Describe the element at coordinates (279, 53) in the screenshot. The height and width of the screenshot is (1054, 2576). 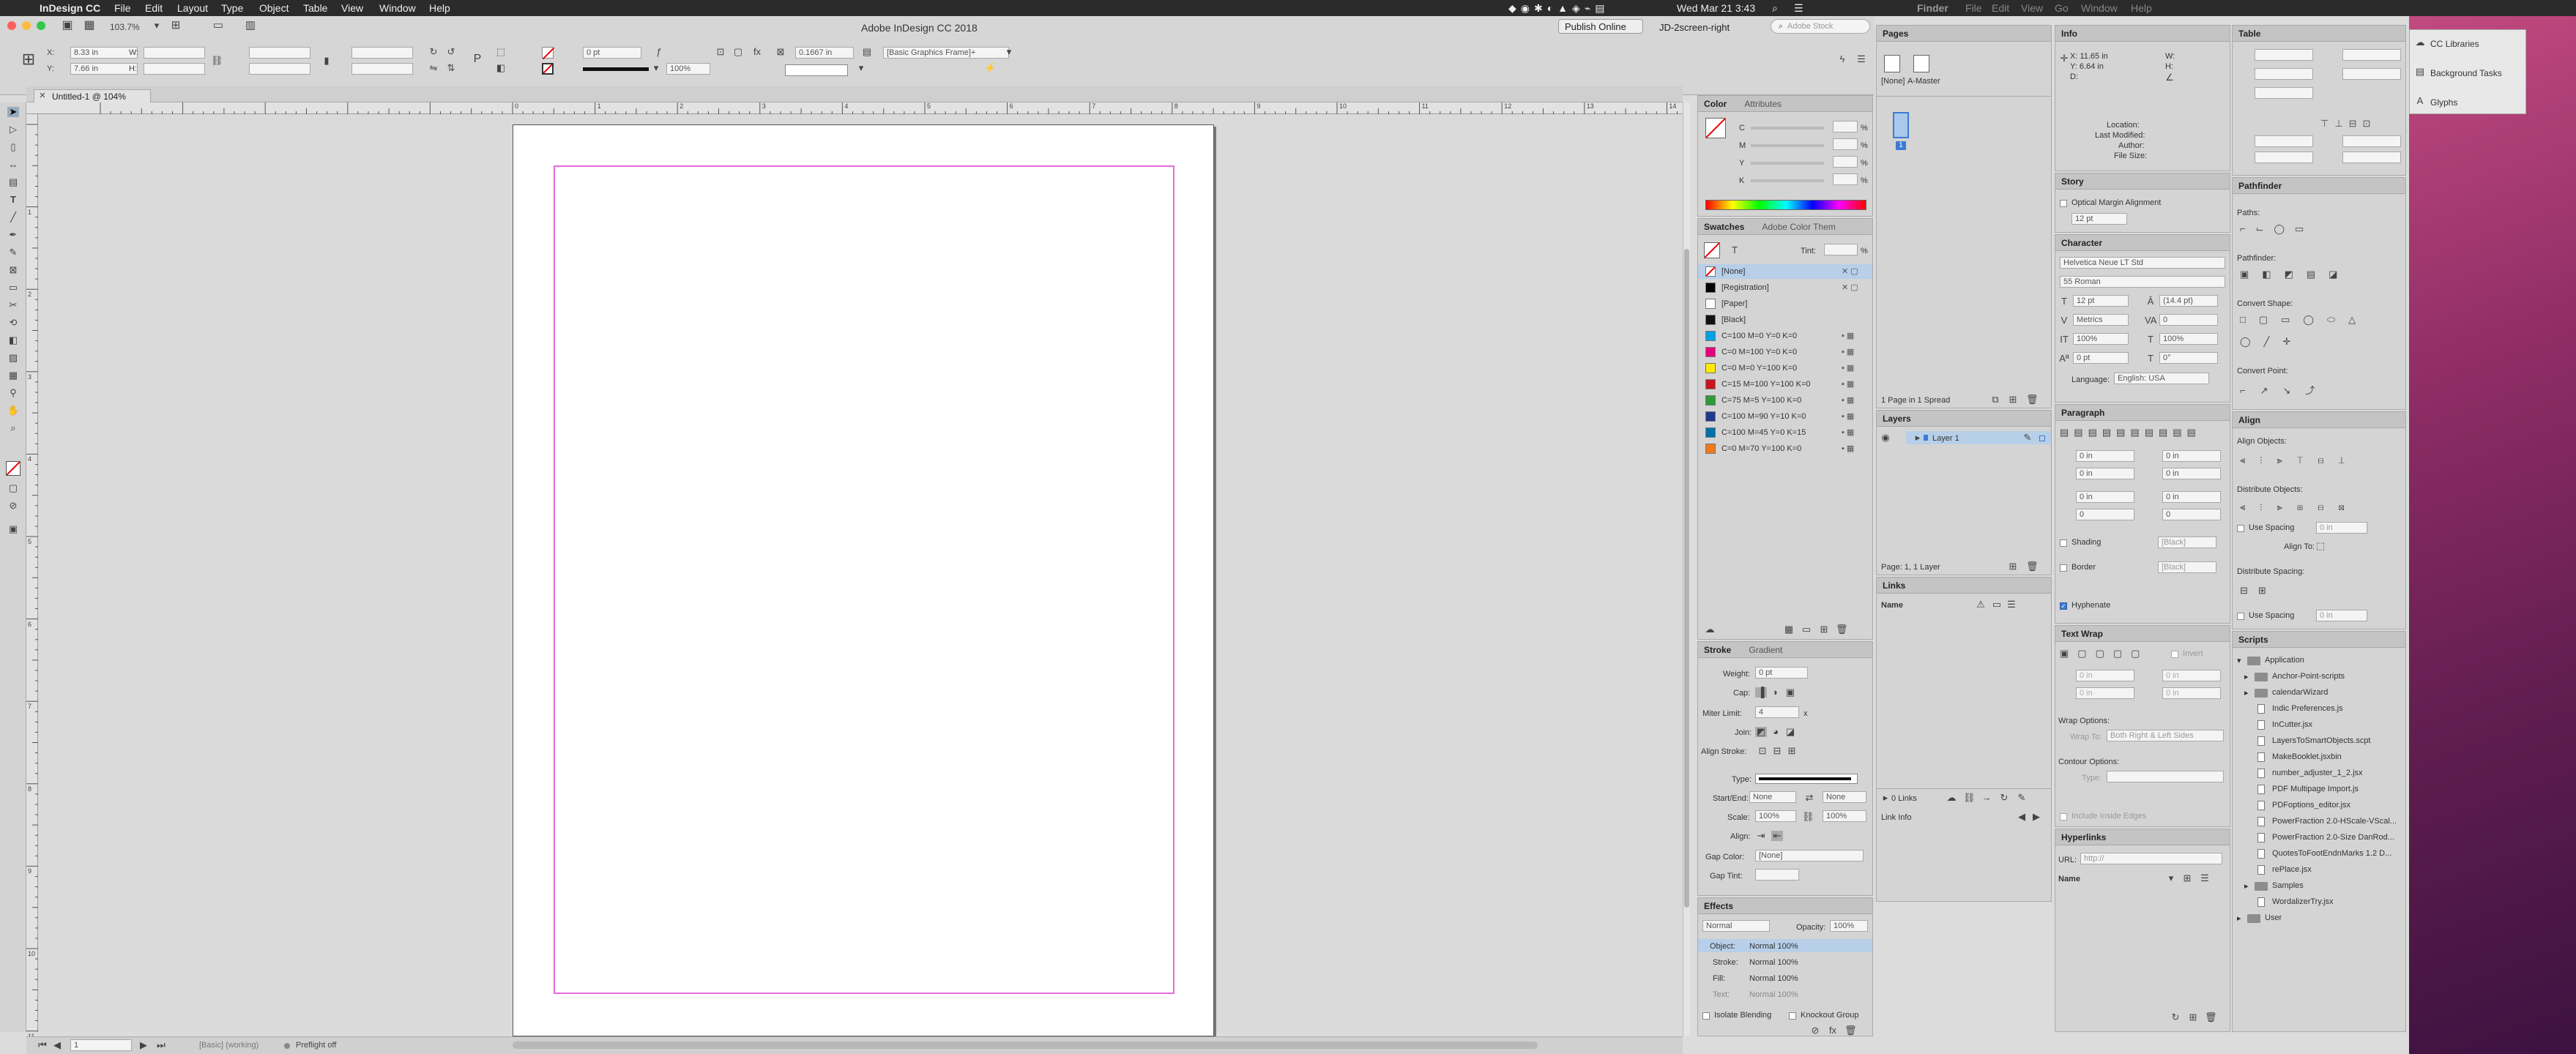
I see `scale-x-field` at that location.